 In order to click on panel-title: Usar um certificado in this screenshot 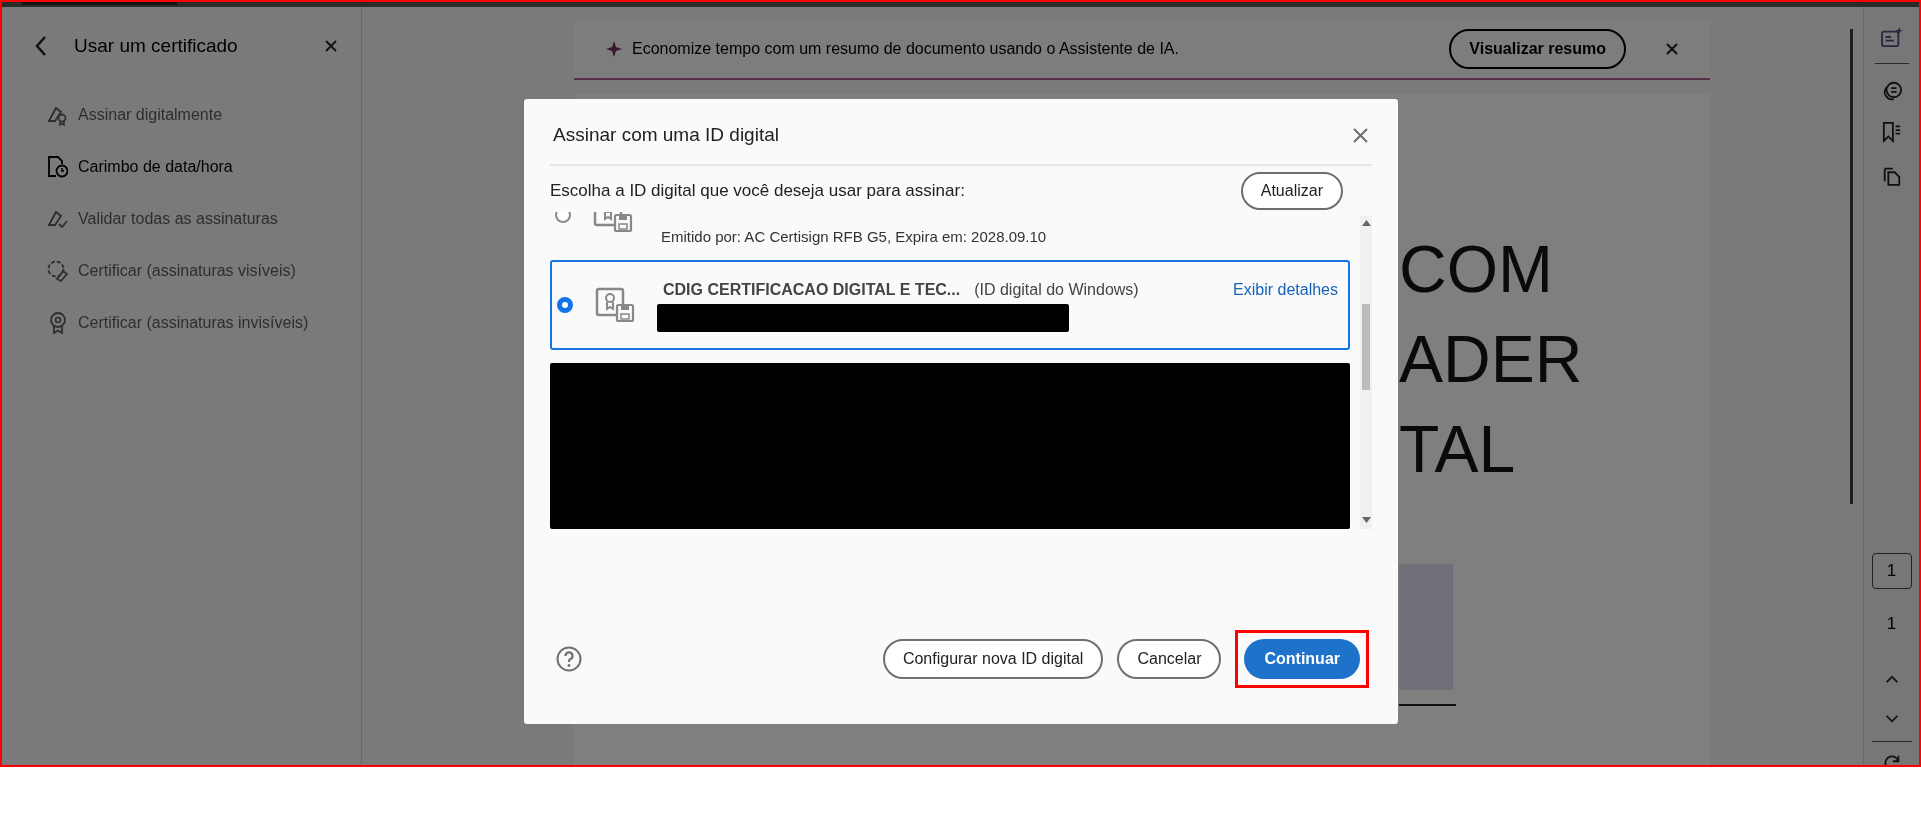, I will do `click(156, 45)`.